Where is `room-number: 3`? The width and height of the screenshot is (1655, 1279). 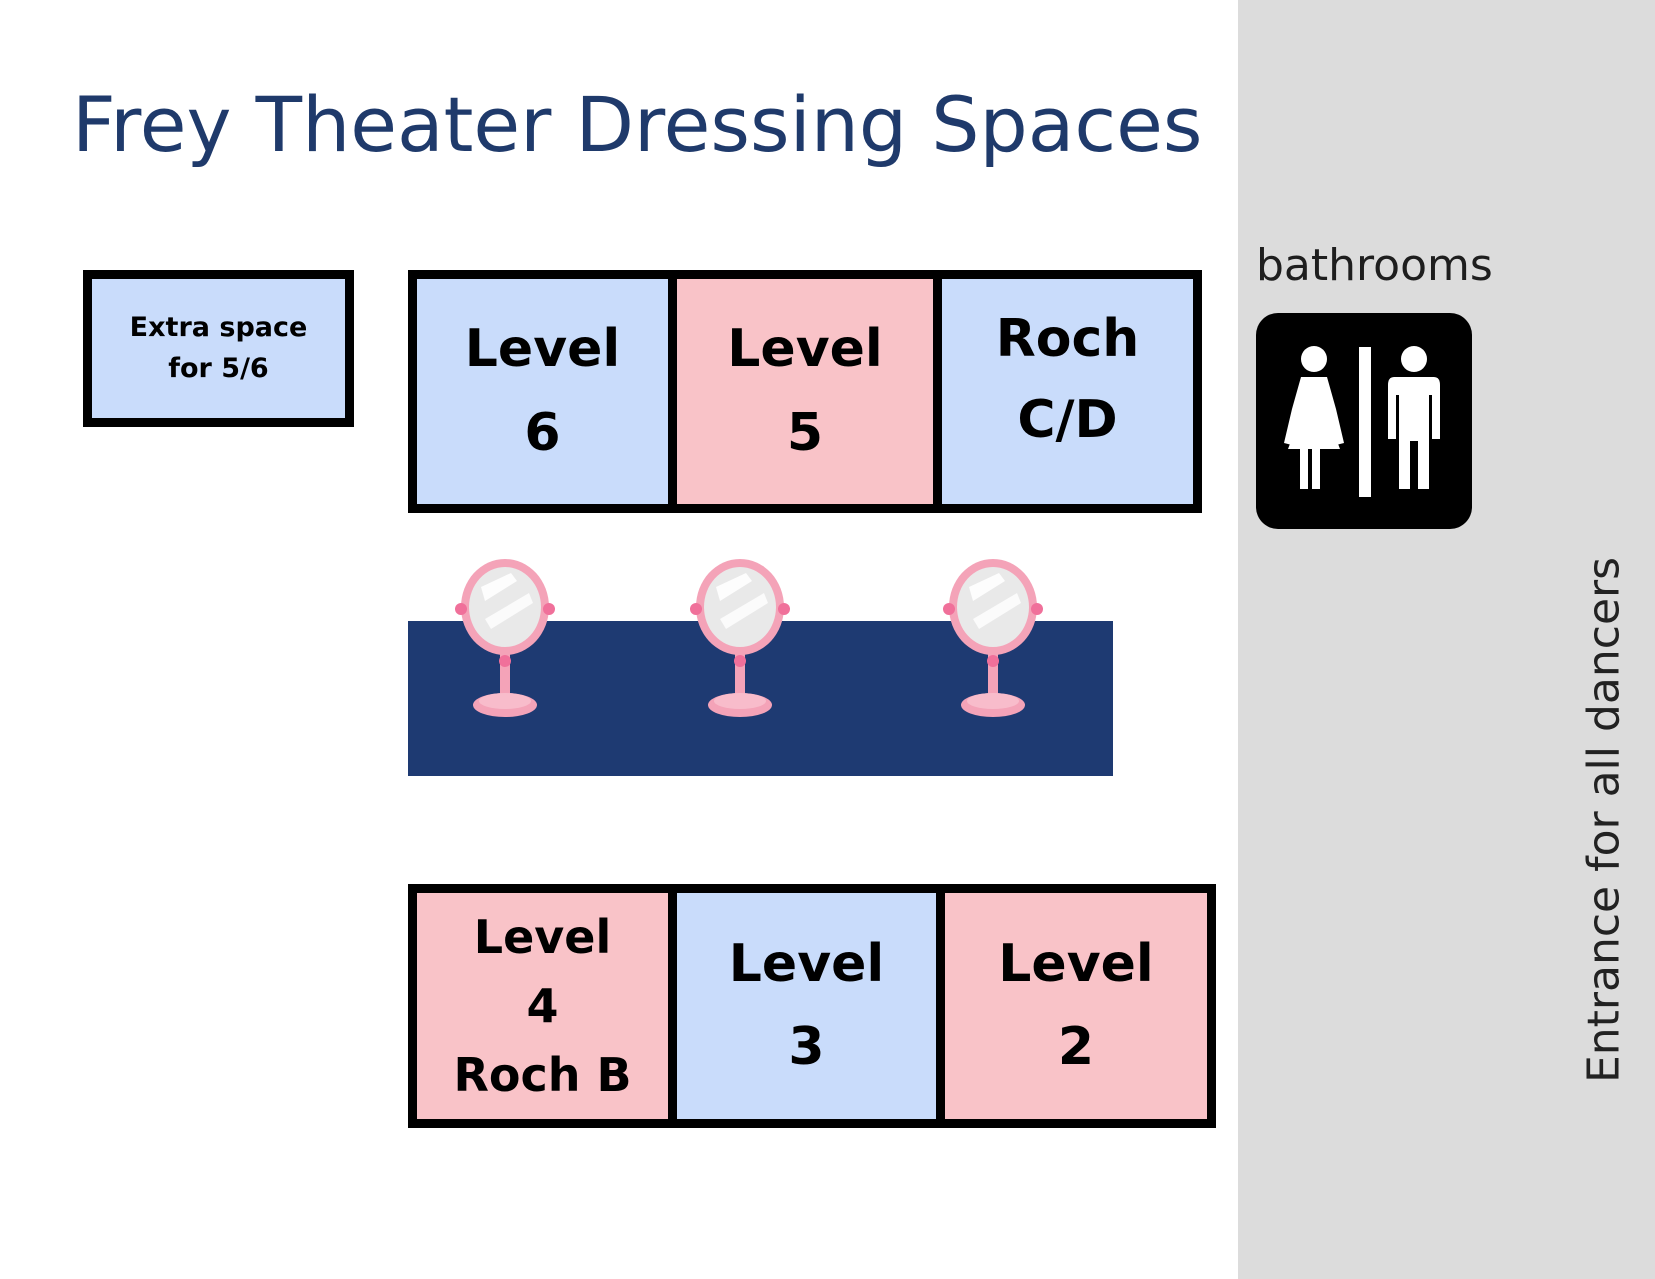
room-number: 3 is located at coordinates (806, 1047).